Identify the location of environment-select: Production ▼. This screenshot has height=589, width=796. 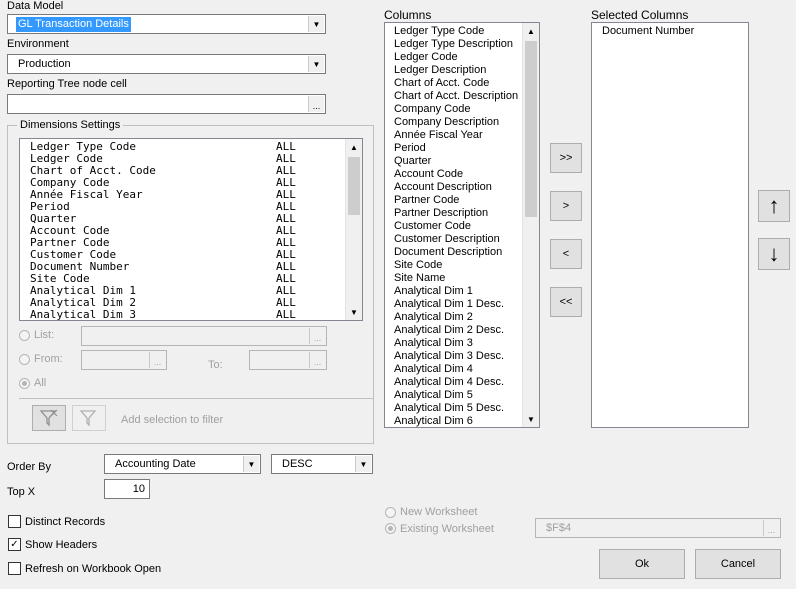
(166, 64).